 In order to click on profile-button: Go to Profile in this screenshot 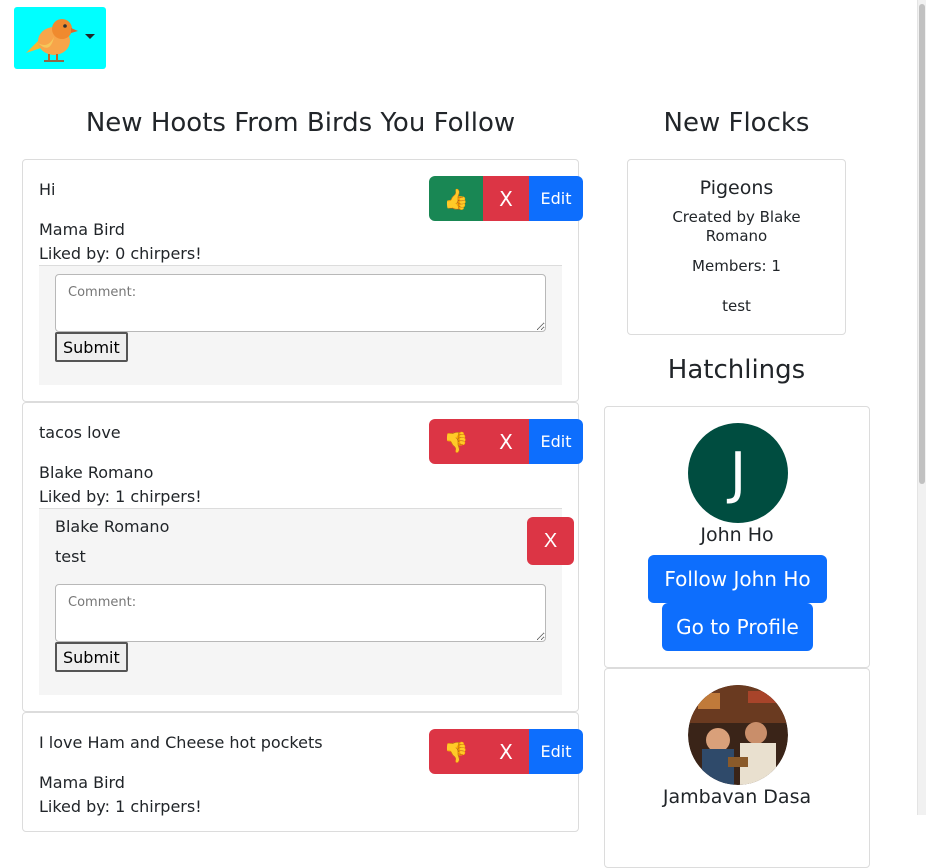, I will do `click(737, 627)`.